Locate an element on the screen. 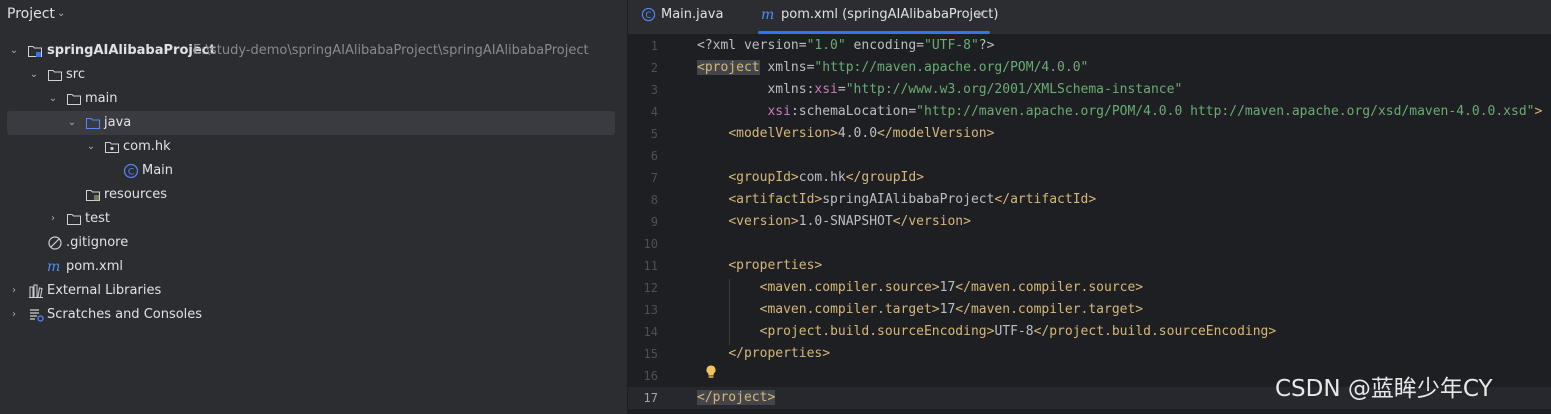 The width and height of the screenshot is (1551, 414). library-icon is located at coordinates (36, 291).